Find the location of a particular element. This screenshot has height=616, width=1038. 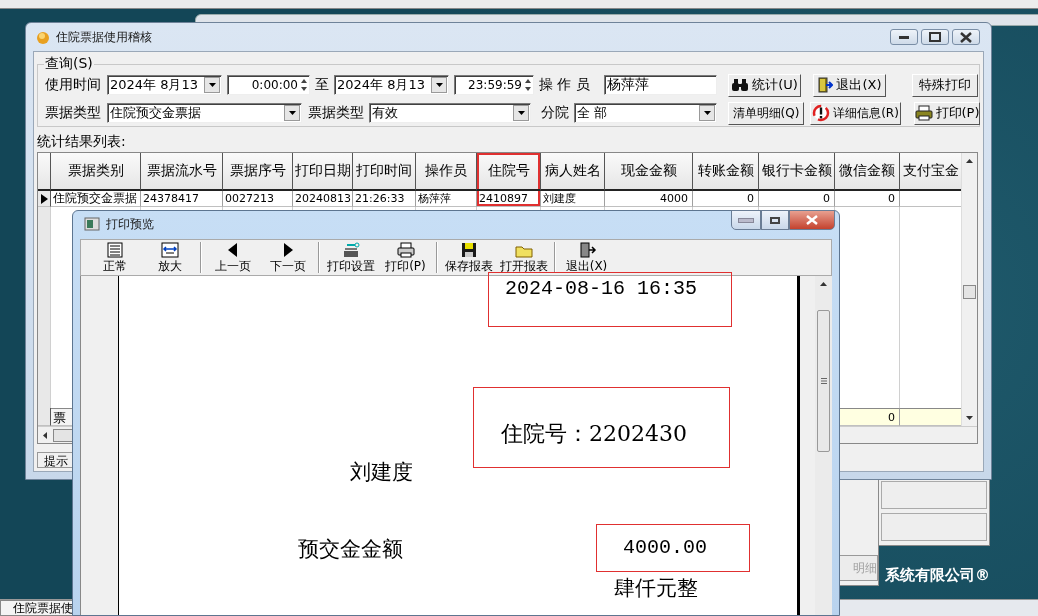

field-label: 分院 is located at coordinates (555, 113).